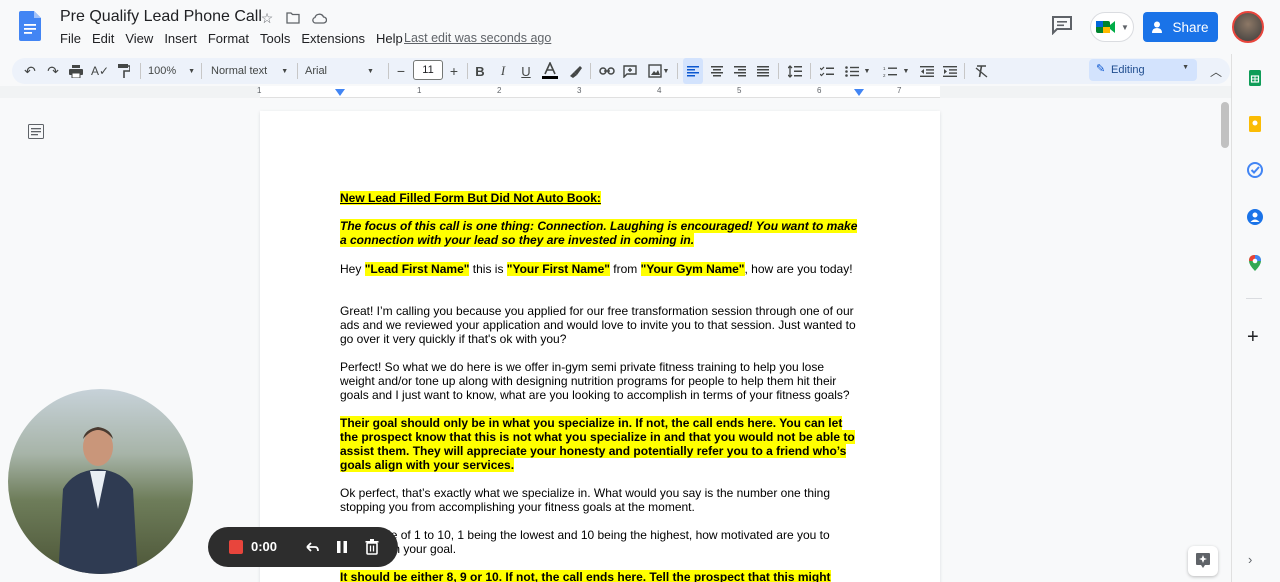 Image resolution: width=1280 pixels, height=582 pixels. I want to click on move-folder-icon, so click(293, 18).